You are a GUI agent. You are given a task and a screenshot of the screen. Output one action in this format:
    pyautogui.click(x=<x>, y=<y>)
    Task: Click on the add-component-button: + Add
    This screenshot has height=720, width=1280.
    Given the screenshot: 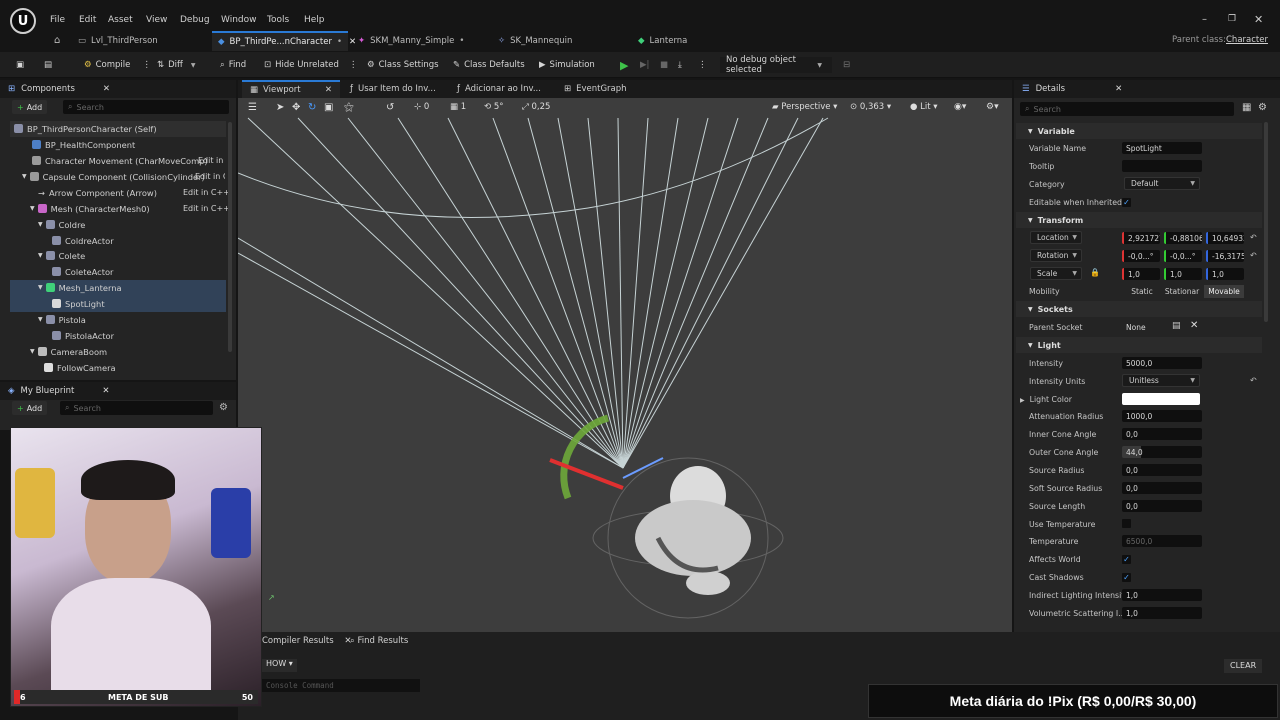 What is the action you would take?
    pyautogui.click(x=30, y=107)
    